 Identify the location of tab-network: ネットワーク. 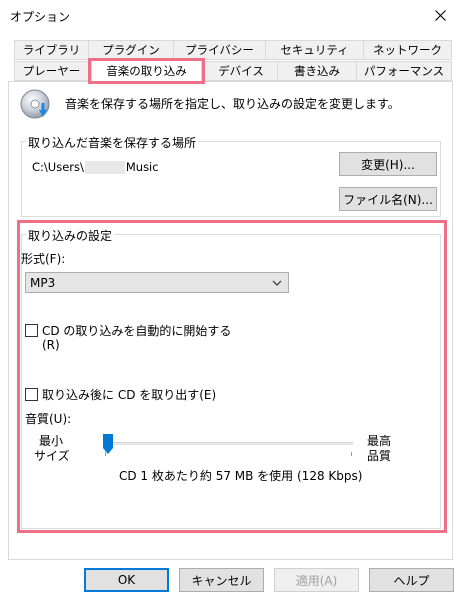
(407, 50).